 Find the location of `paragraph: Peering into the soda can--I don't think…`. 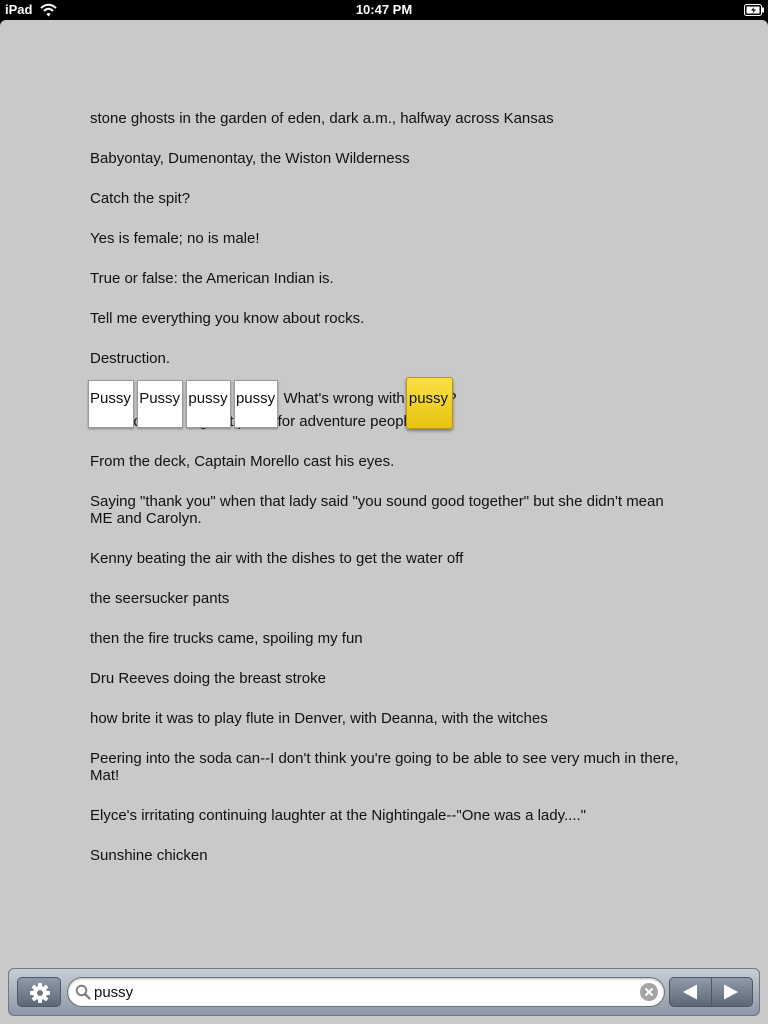

paragraph: Peering into the soda can--I don't think… is located at coordinates (384, 767).